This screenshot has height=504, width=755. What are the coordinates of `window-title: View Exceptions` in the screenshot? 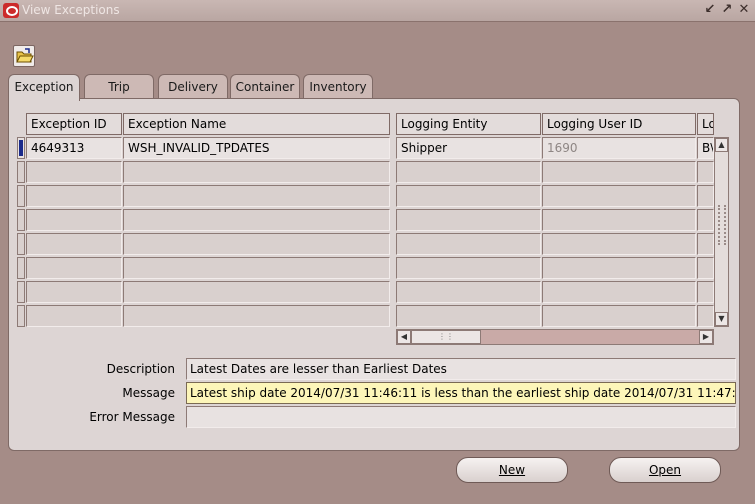 It's located at (71, 10).